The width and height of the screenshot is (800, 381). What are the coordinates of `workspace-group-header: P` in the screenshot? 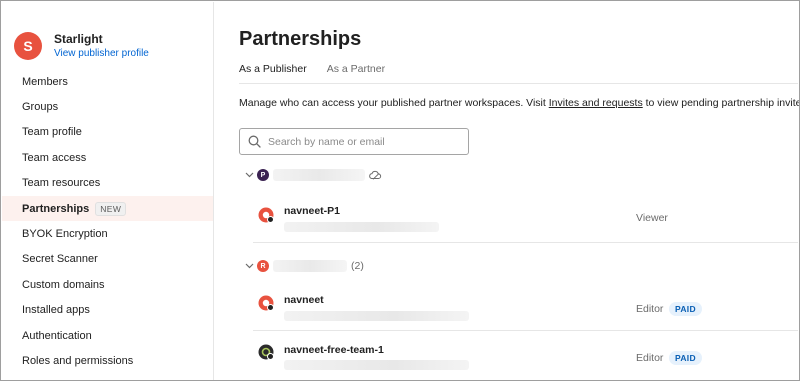 It's located at (312, 175).